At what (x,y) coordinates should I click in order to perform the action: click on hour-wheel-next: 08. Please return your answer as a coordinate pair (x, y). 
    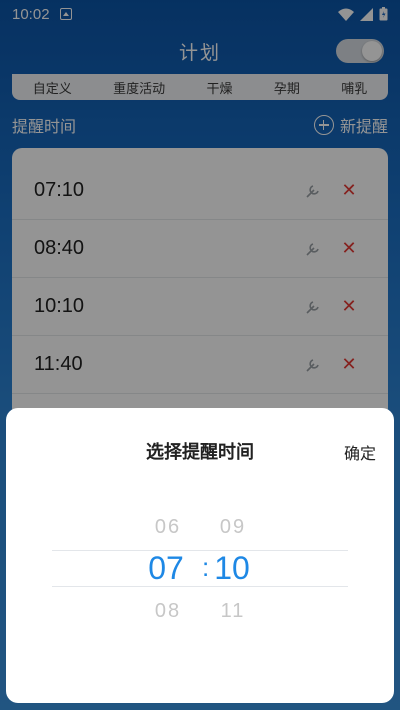
    Looking at the image, I should click on (168, 611).